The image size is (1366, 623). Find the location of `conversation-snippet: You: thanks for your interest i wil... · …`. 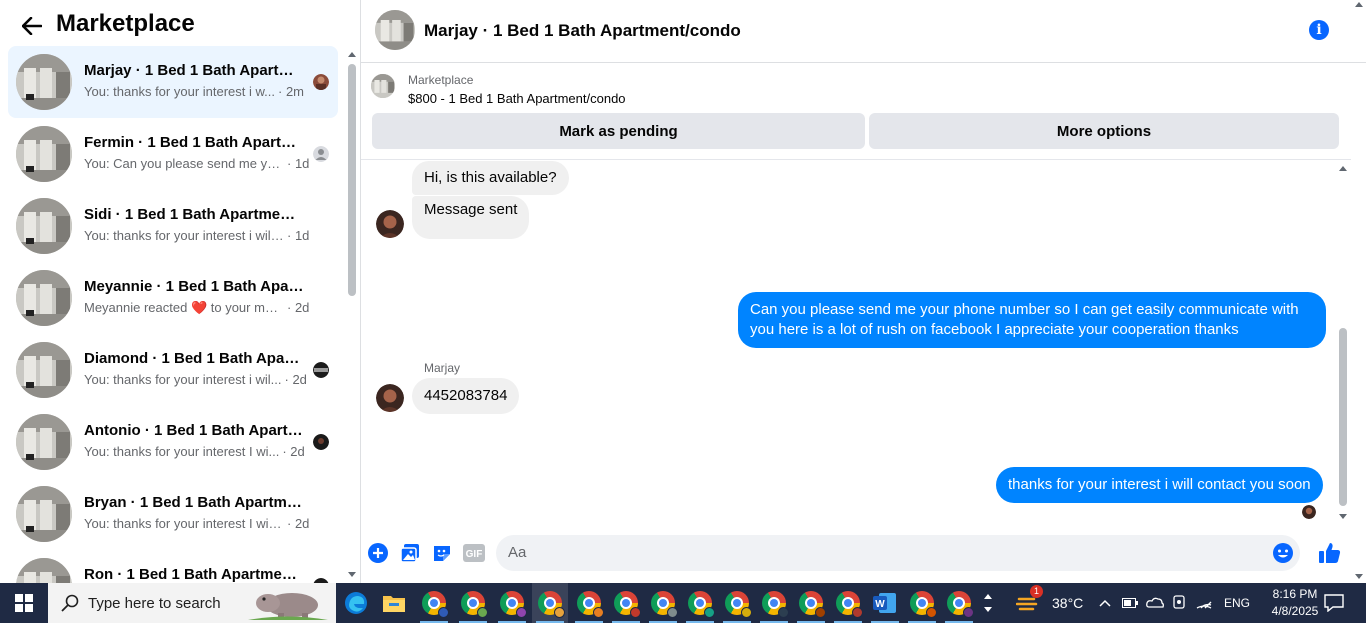

conversation-snippet: You: thanks for your interest i wil... · … is located at coordinates (201, 379).